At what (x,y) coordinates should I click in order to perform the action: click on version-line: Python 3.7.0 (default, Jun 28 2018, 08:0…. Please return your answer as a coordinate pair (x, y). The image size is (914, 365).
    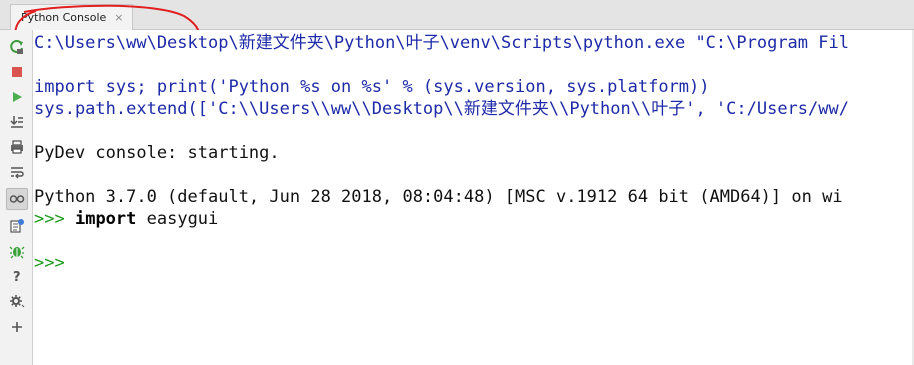
    Looking at the image, I should click on (438, 197).